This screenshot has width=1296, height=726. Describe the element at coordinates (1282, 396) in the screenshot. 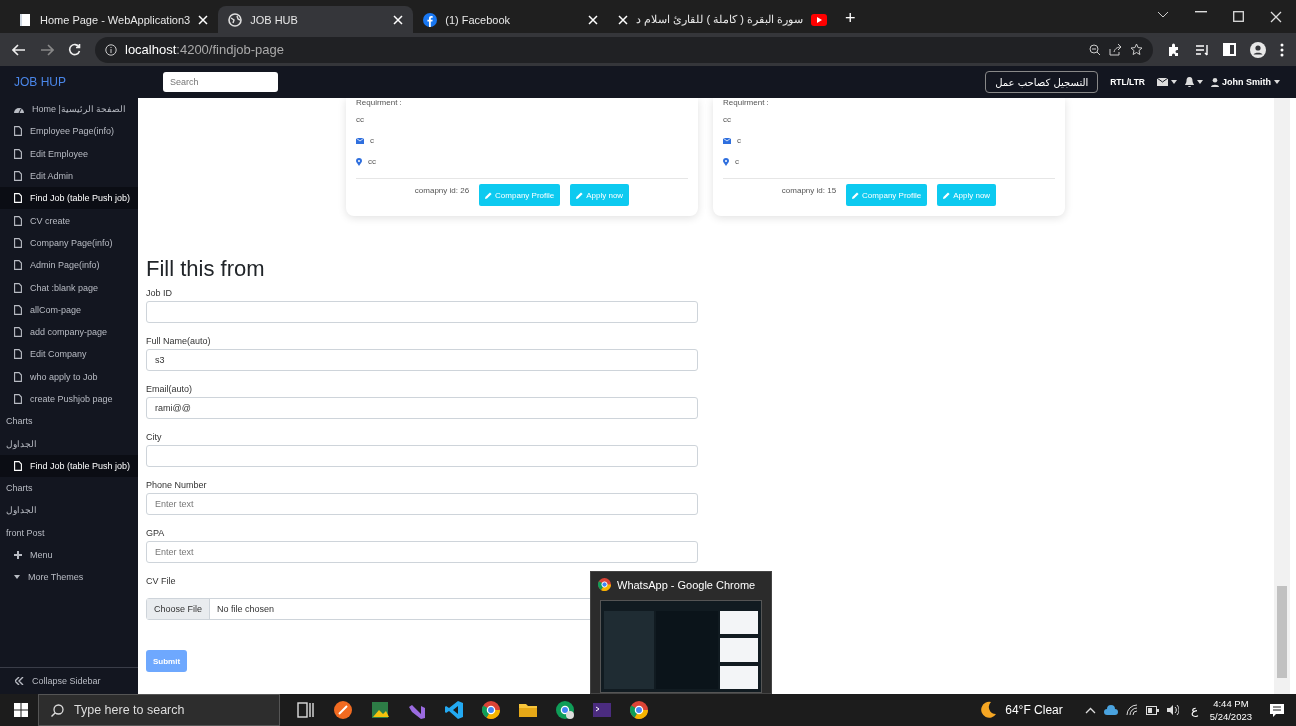

I see `scrollbar` at that location.